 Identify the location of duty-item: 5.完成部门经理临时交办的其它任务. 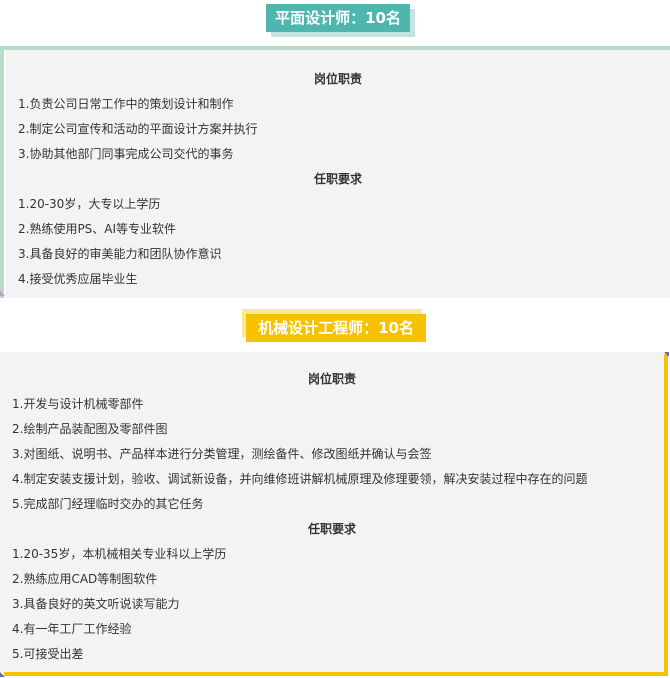
(108, 504).